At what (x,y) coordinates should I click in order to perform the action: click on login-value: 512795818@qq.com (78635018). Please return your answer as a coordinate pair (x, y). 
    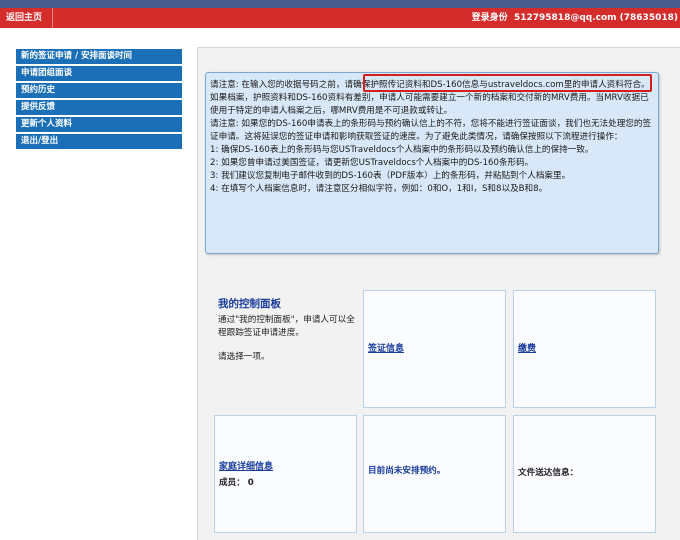
    Looking at the image, I should click on (595, 18).